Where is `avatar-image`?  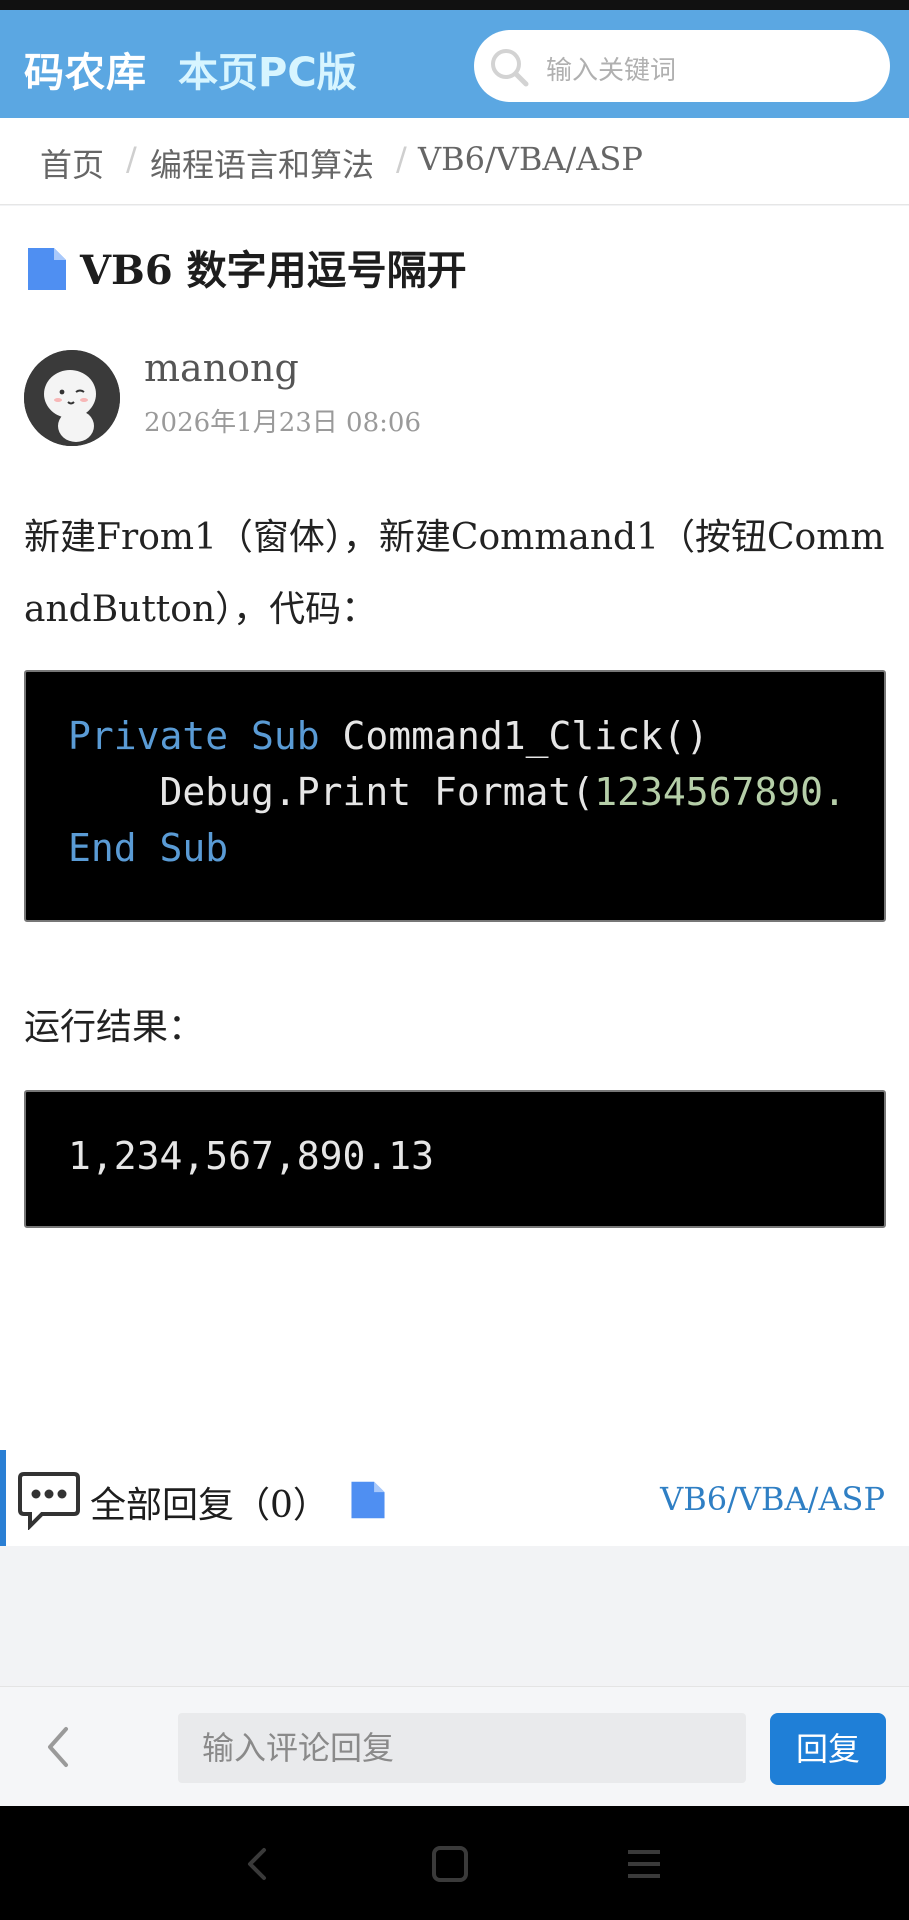 avatar-image is located at coordinates (72, 398).